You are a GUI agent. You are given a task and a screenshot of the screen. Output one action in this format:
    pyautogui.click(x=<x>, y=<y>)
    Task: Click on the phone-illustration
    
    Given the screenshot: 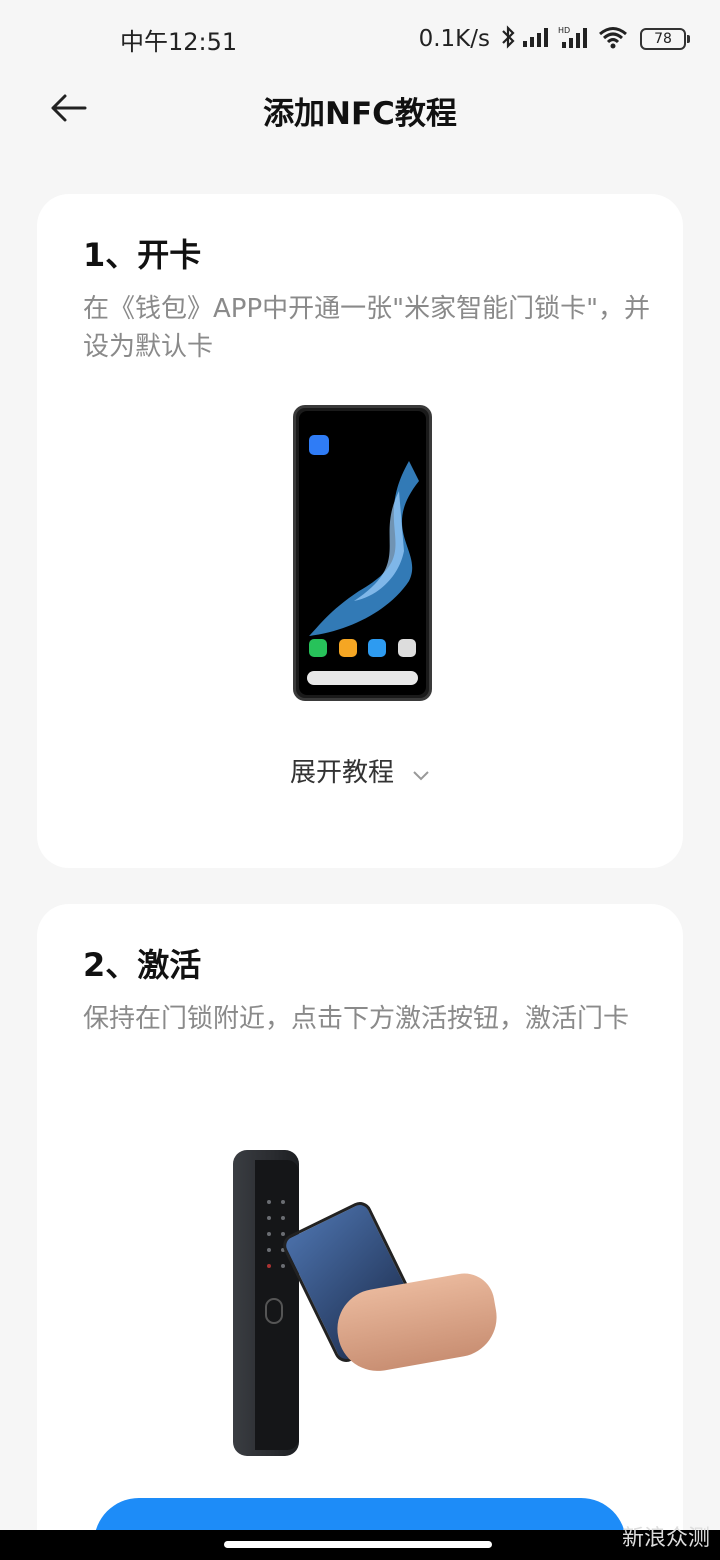 What is the action you would take?
    pyautogui.click(x=362, y=553)
    